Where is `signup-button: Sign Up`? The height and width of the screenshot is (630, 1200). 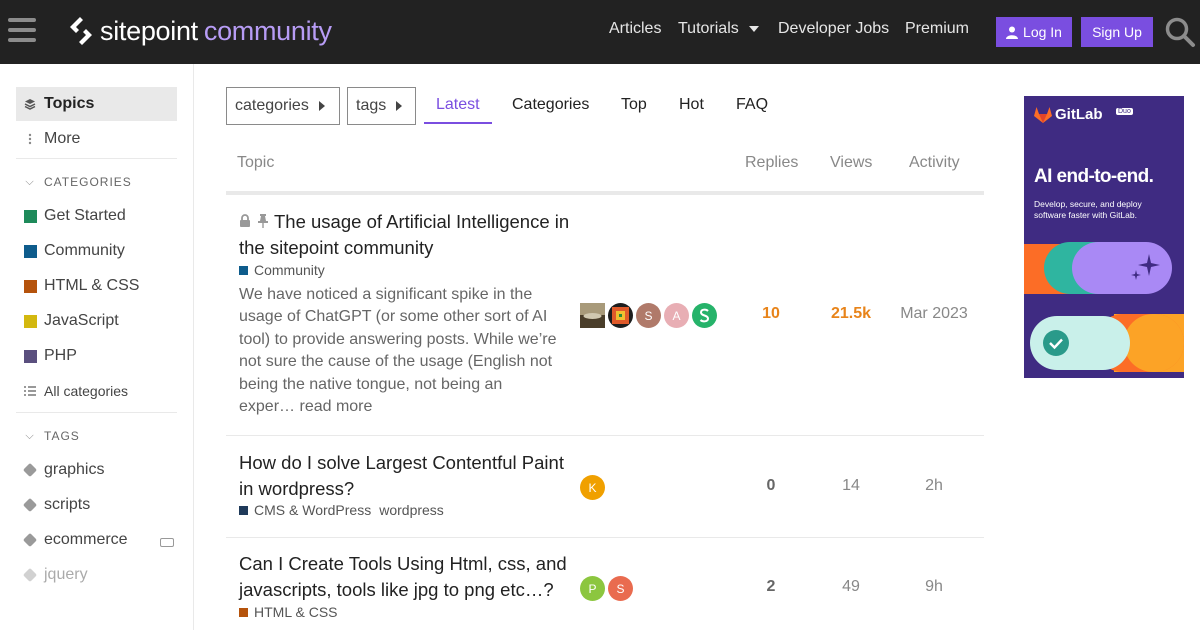 signup-button: Sign Up is located at coordinates (1117, 32).